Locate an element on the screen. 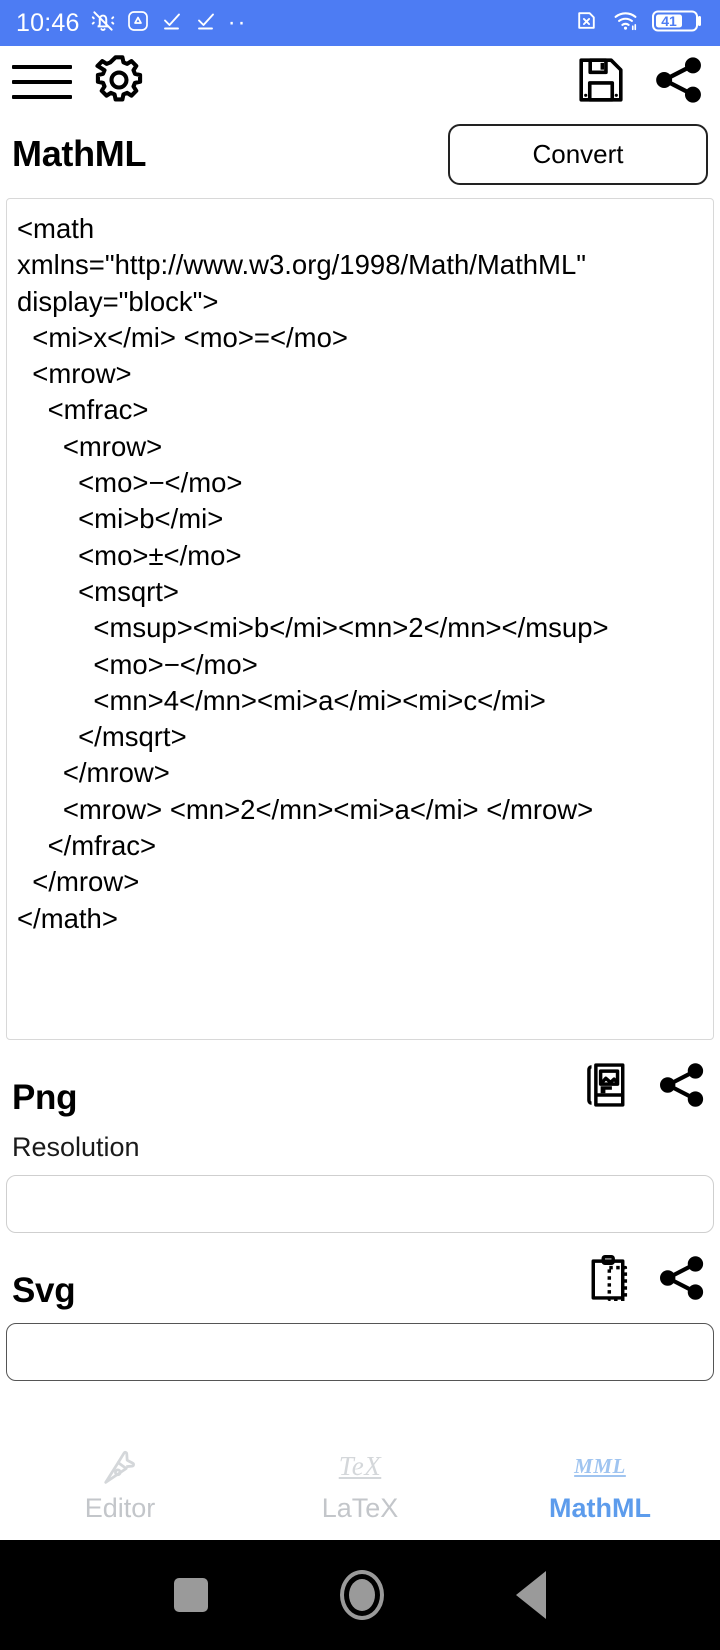 This screenshot has height=1650, width=720. resolution-input-wrapper is located at coordinates (360, 1204).